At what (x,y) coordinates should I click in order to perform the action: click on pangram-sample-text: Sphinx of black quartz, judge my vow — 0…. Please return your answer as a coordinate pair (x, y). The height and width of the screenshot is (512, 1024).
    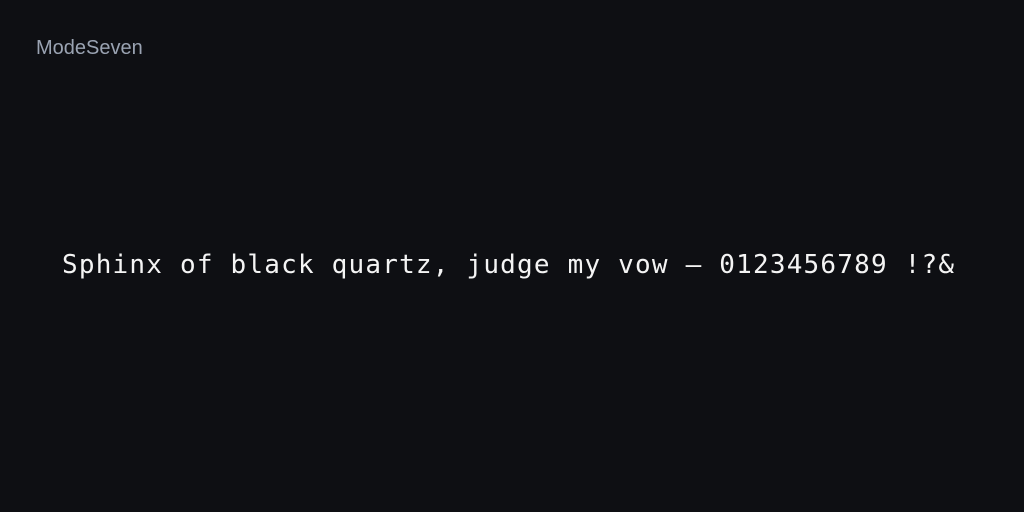
    Looking at the image, I should click on (509, 265).